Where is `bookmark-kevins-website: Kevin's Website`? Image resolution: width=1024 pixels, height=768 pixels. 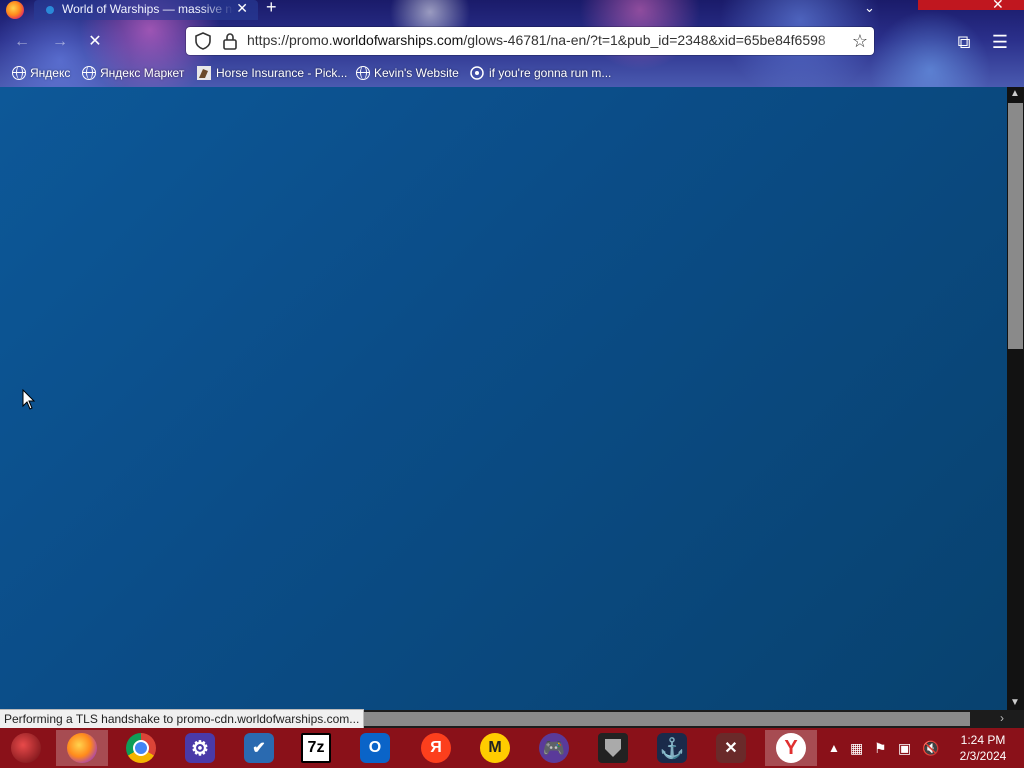 bookmark-kevins-website: Kevin's Website is located at coordinates (407, 73).